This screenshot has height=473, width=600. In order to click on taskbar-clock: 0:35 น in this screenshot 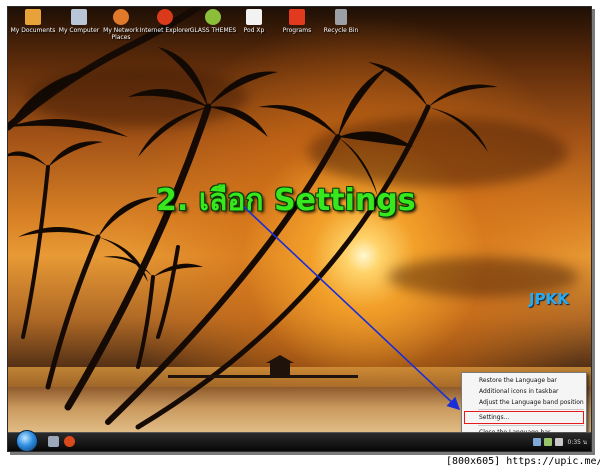, I will do `click(577, 442)`.